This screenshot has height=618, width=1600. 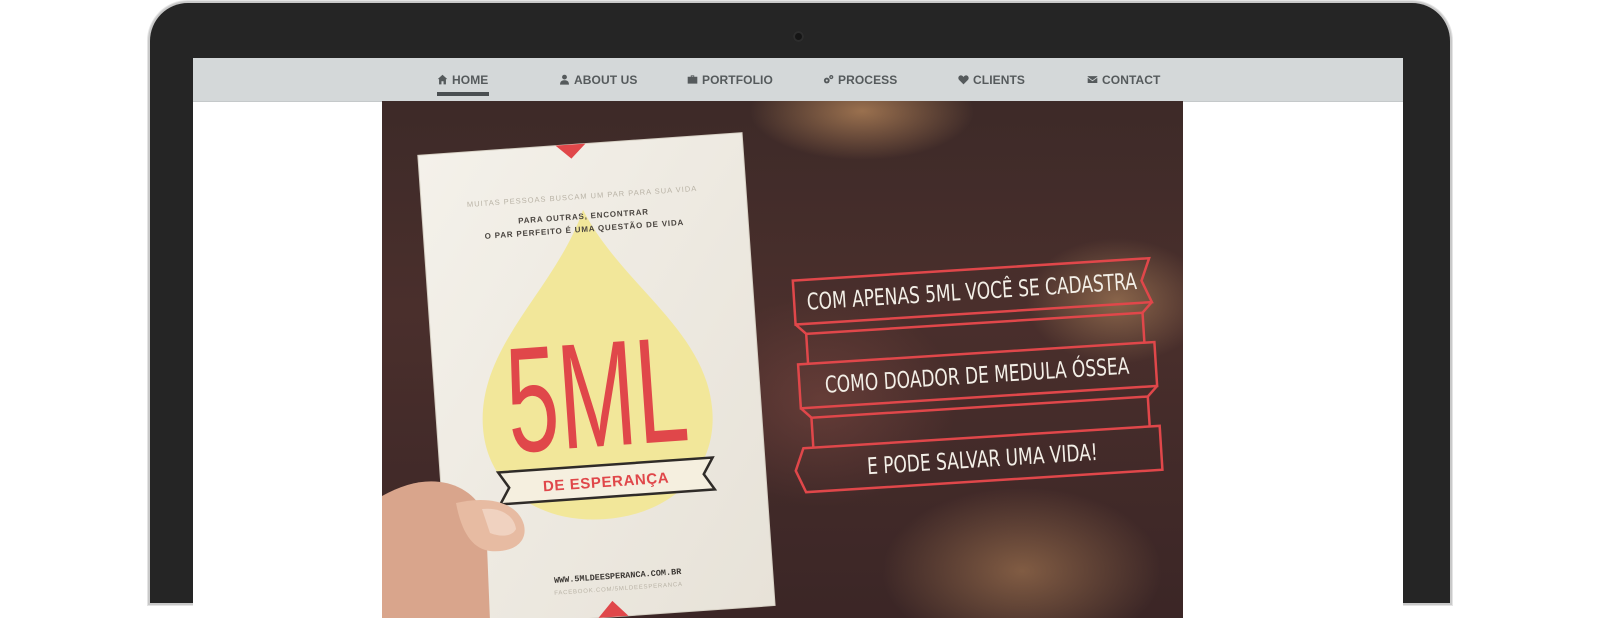 I want to click on camera-icon, so click(x=798, y=36).